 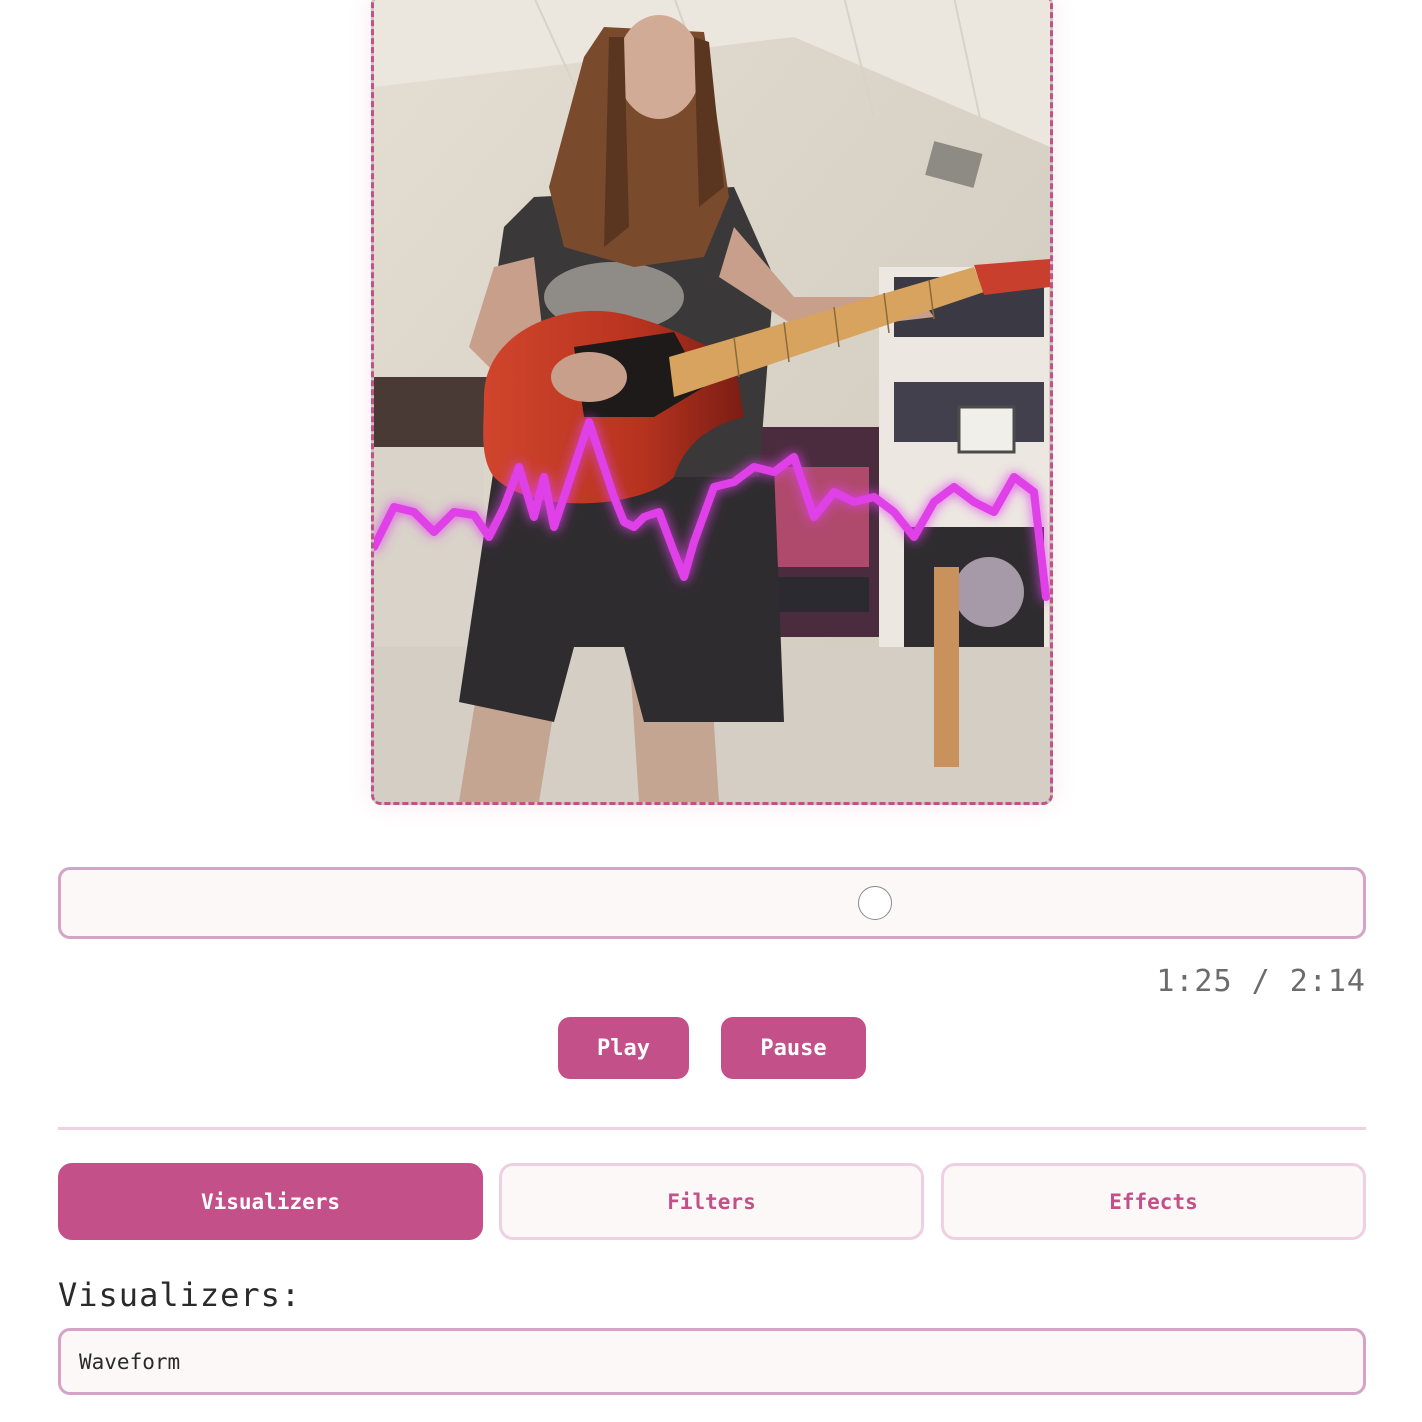 What do you see at coordinates (623, 1048) in the screenshot?
I see `play-button: Play` at bounding box center [623, 1048].